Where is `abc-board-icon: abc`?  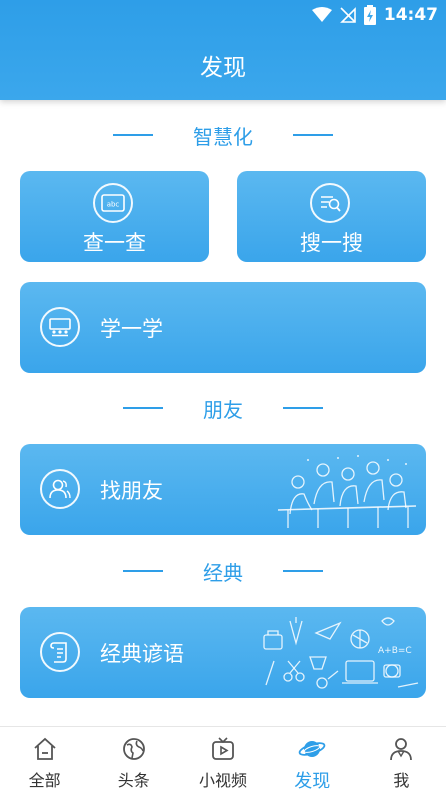
abc-board-icon: abc is located at coordinates (113, 203).